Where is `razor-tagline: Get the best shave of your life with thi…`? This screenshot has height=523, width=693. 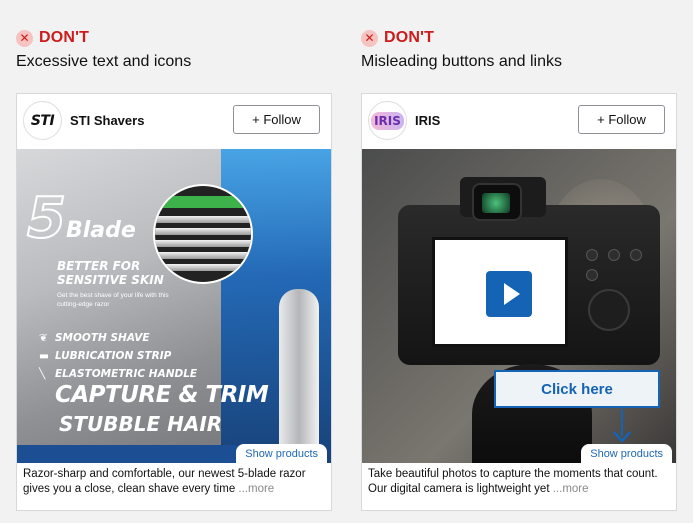 razor-tagline: Get the best shave of your life with thi… is located at coordinates (113, 300).